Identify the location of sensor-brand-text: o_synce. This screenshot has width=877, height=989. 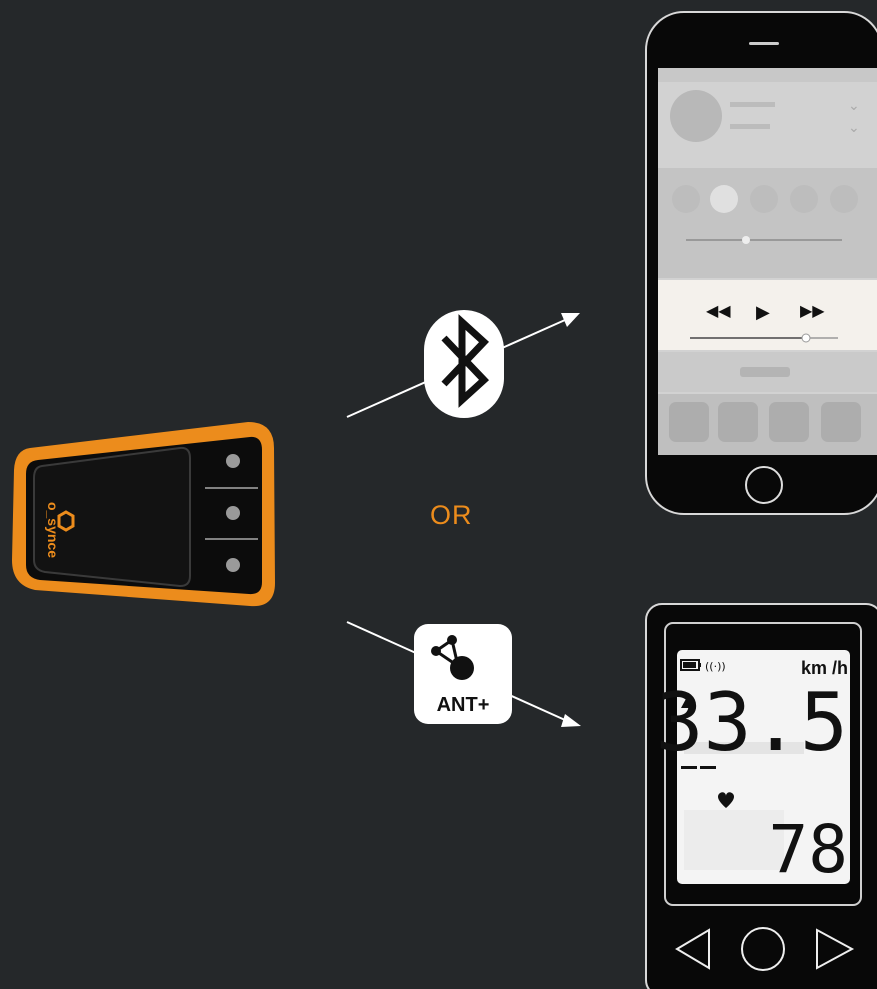
(53, 530).